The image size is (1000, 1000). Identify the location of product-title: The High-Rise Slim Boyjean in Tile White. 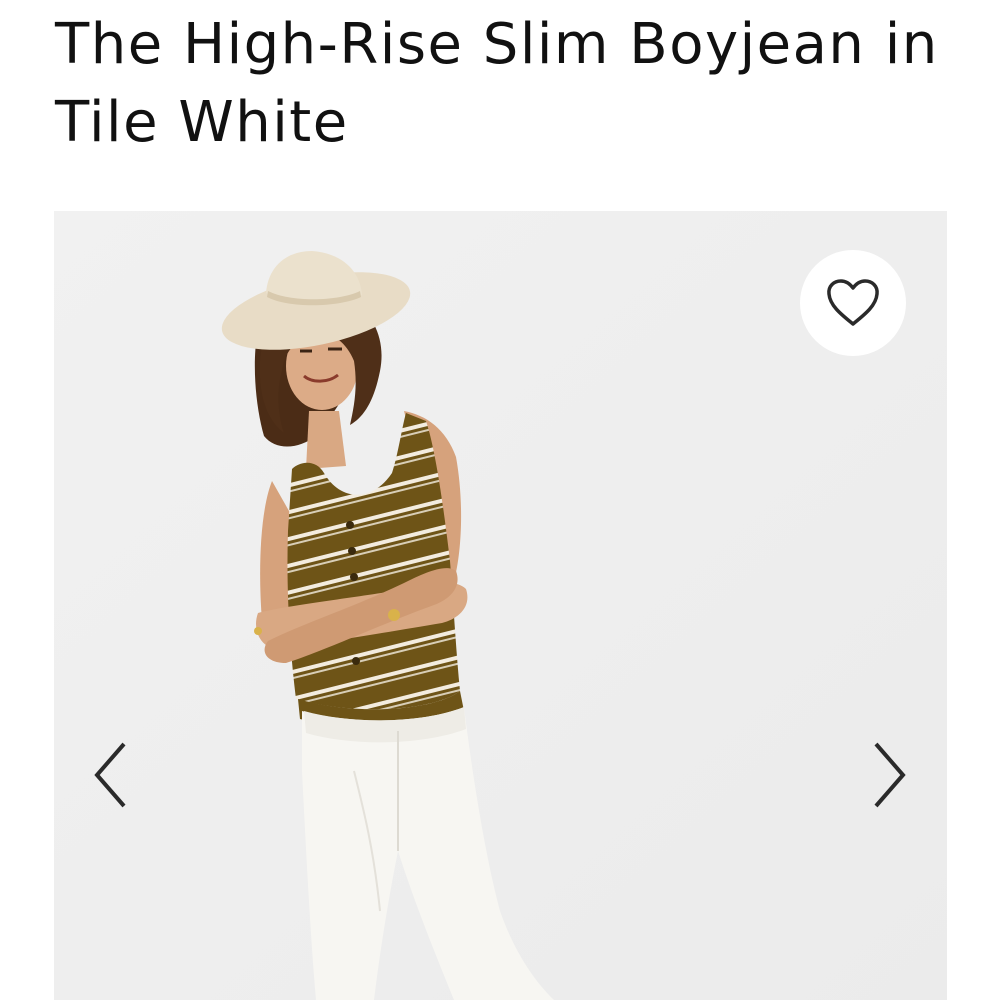
(497, 83).